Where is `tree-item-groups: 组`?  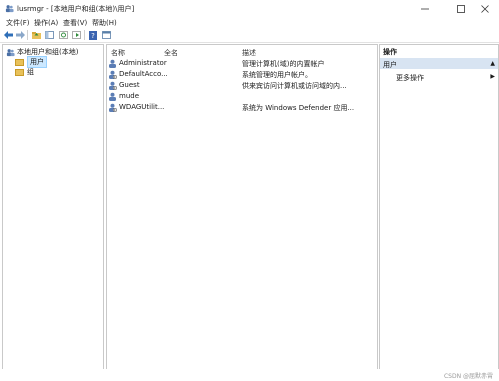
tree-item-groups: 组 is located at coordinates (24, 72).